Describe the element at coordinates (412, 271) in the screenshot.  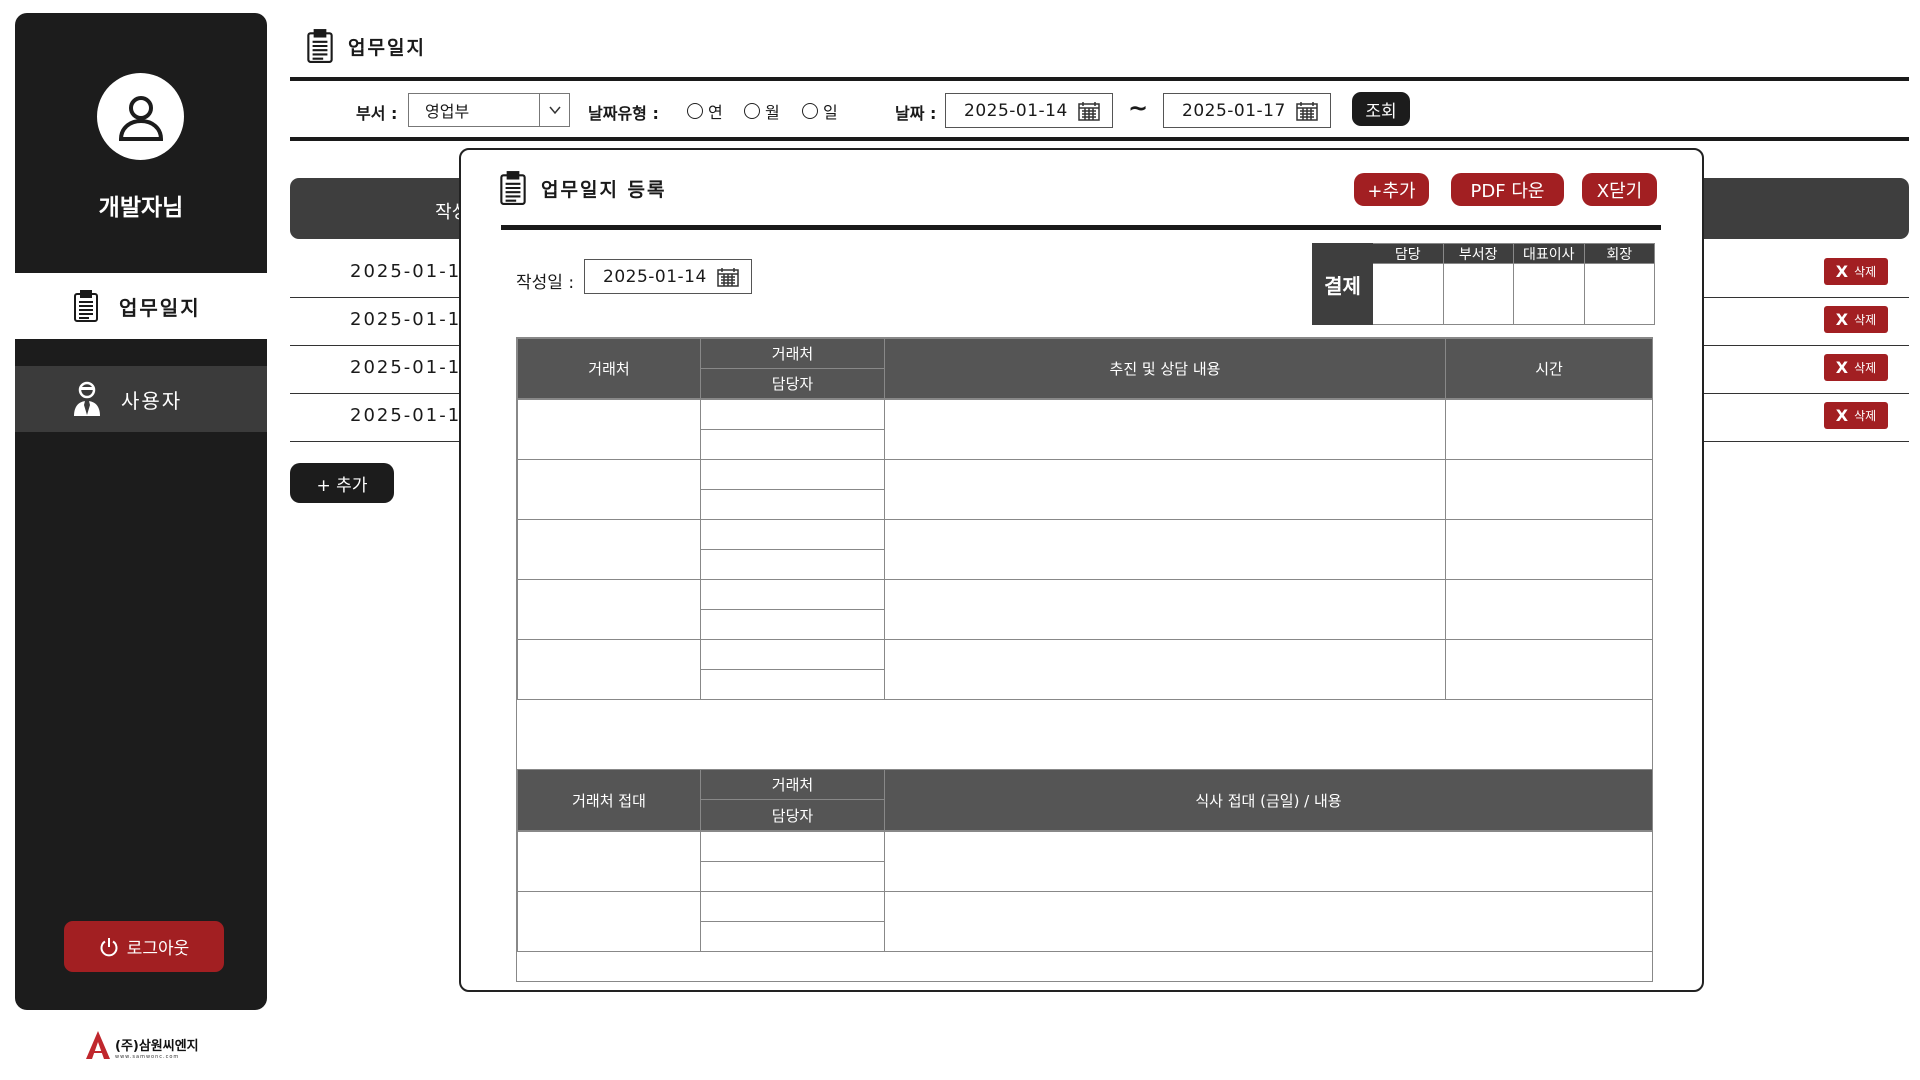
I see `list-row-date: 2025-01-14` at that location.